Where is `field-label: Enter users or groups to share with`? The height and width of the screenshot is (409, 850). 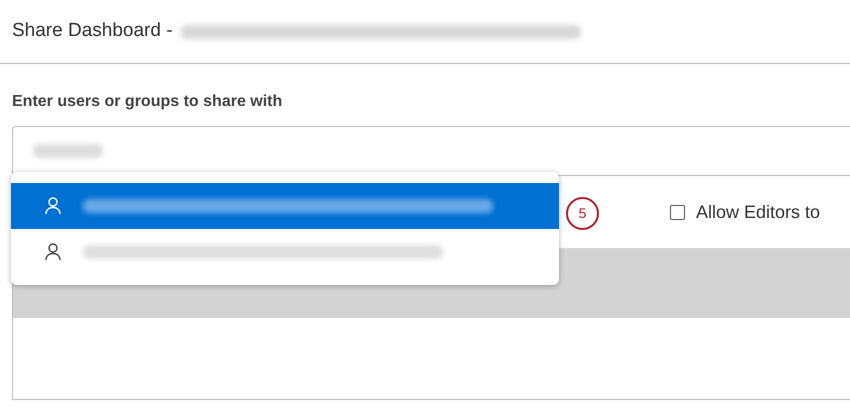 field-label: Enter users or groups to share with is located at coordinates (147, 102).